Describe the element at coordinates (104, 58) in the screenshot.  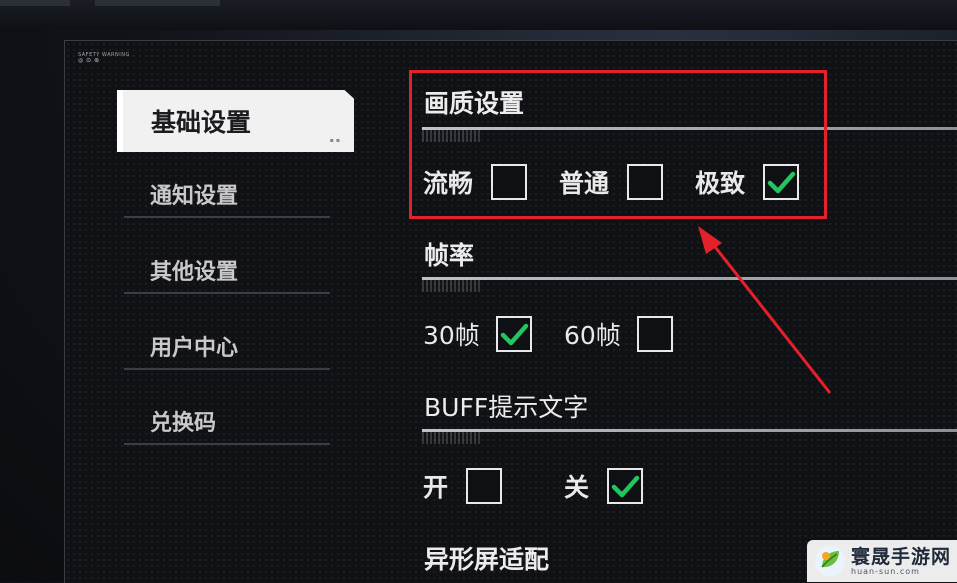
I see `brand-logo: SAFETY WARNING ◎ ⊙ ⊛` at that location.